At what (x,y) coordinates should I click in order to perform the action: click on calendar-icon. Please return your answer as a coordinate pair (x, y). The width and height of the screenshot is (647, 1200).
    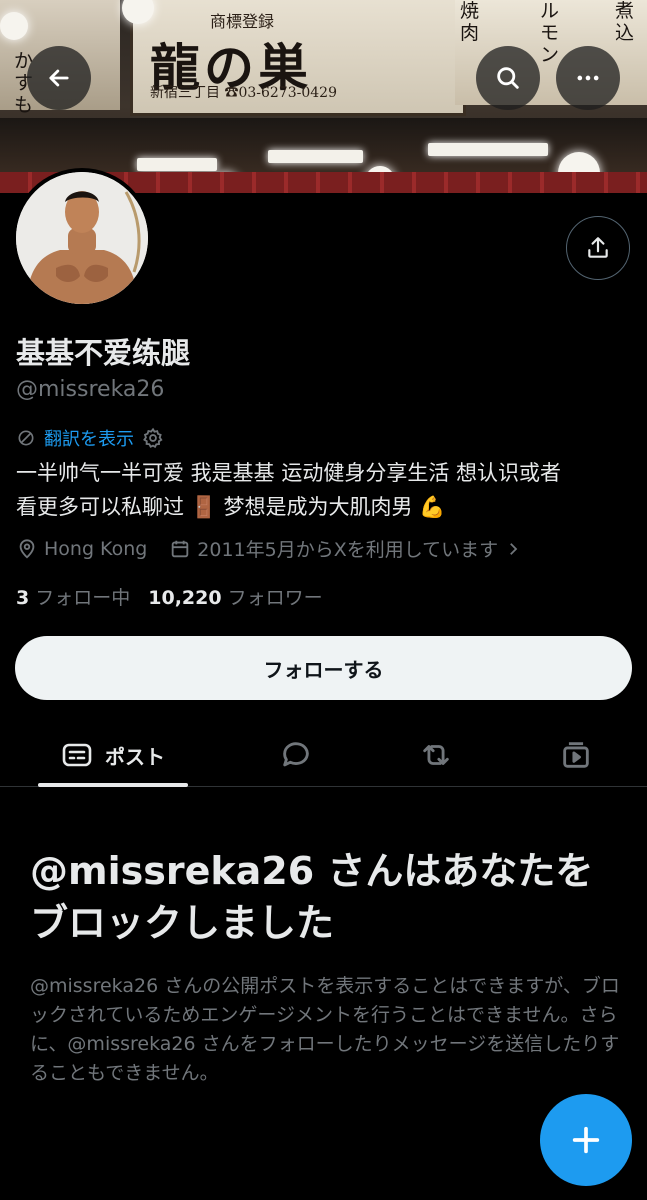
    Looking at the image, I should click on (180, 548).